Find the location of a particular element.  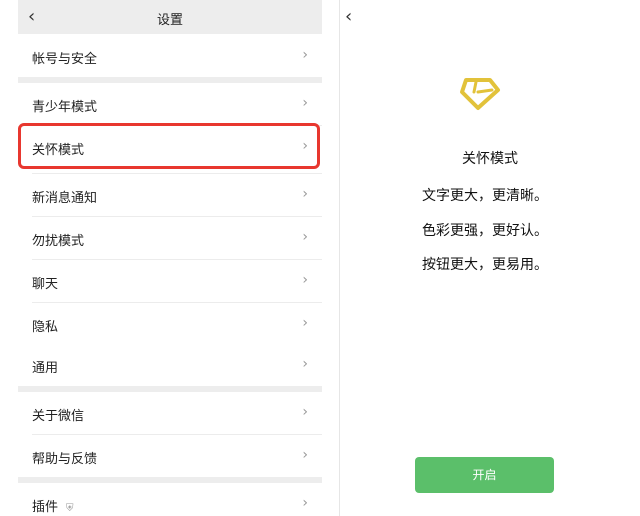

enable-button: 开启 is located at coordinates (484, 475).